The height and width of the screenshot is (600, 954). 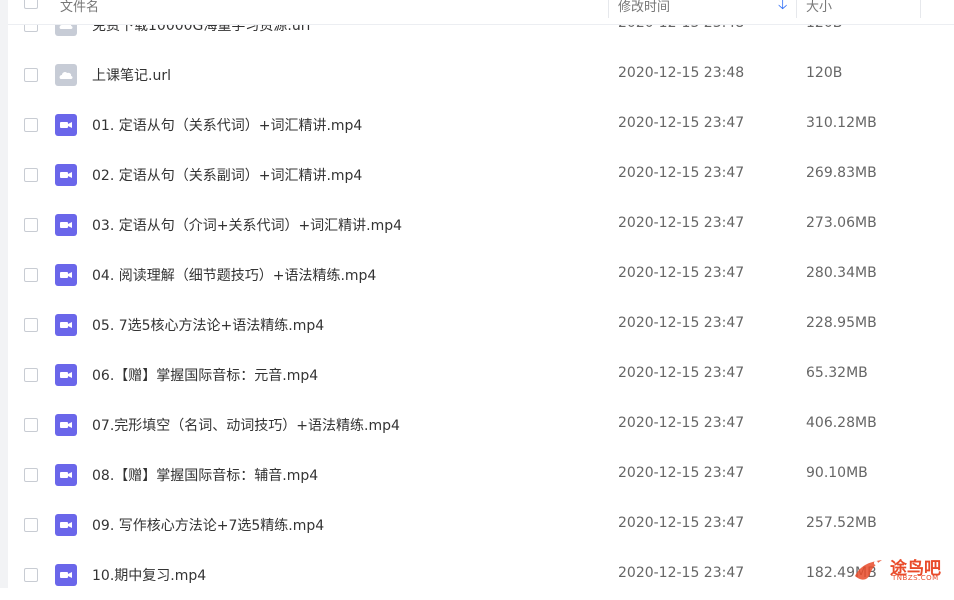 I want to click on file-name: 06.【赠】掌握国际音标：元音.mp4, so click(x=205, y=375).